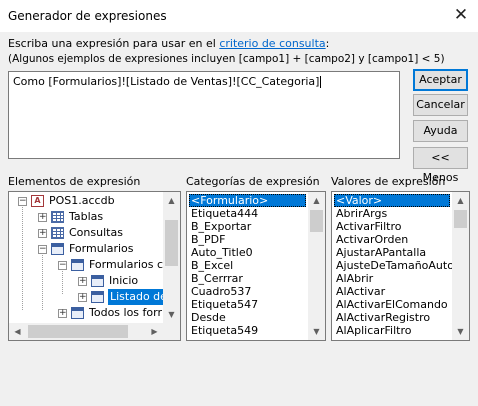 The image size is (478, 406). I want to click on tree-item-formularios-ca: Formularios ca, so click(129, 265).